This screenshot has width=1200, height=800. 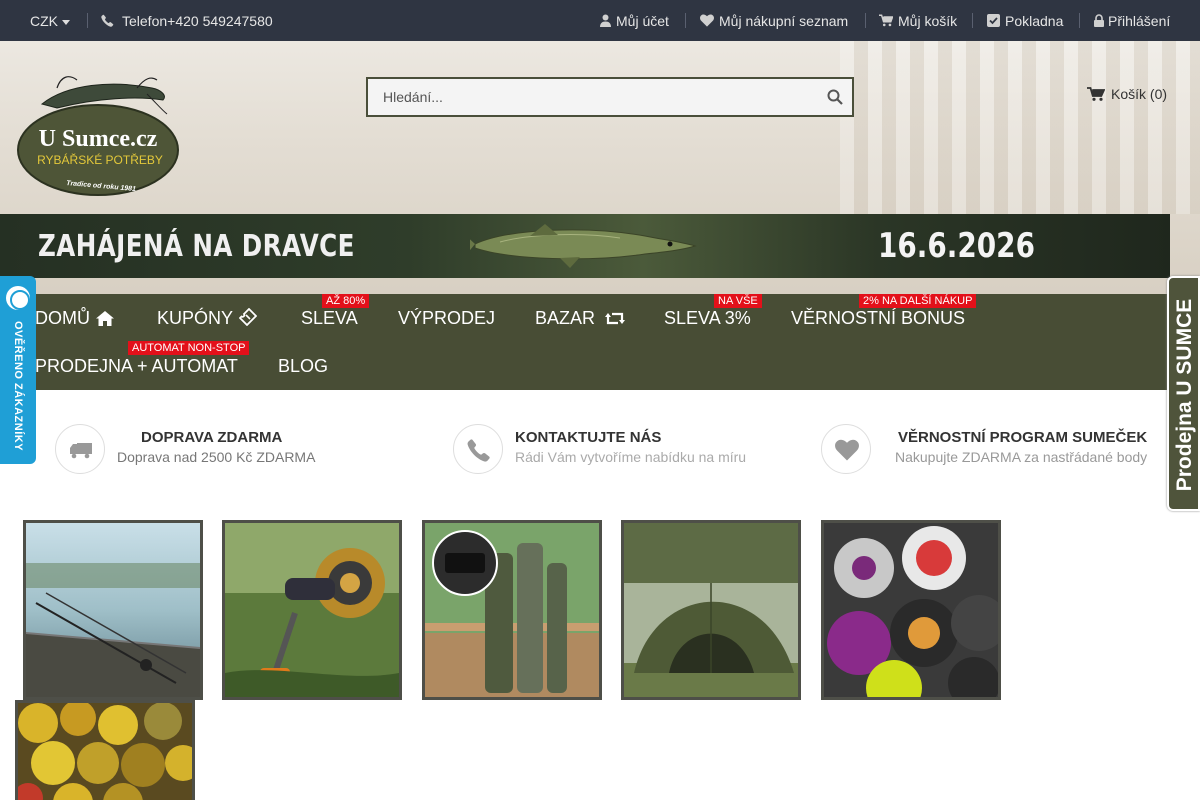 I want to click on feature-subtitle: Doprava nad 2500 Kč ZDARMA, so click(x=216, y=457).